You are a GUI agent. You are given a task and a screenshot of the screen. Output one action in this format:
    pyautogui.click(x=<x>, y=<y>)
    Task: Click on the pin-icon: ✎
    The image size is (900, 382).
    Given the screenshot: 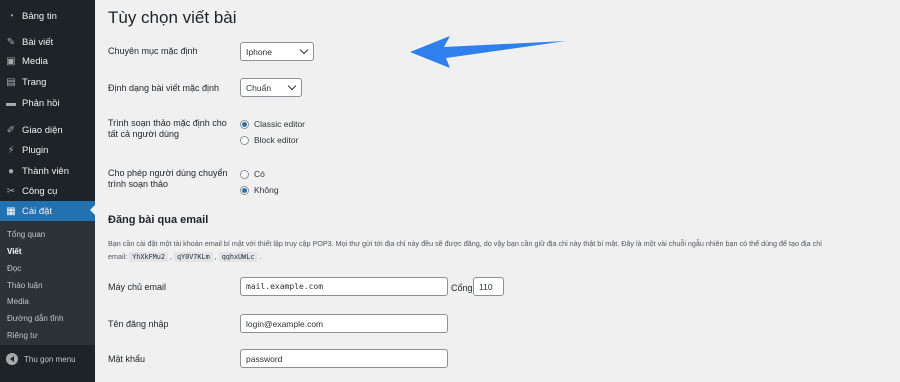 What is the action you would take?
    pyautogui.click(x=11, y=42)
    